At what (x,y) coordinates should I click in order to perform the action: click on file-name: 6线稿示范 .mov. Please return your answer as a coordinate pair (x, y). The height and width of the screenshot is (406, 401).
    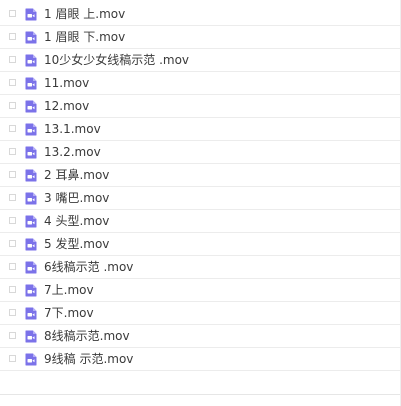
    Looking at the image, I should click on (88, 267).